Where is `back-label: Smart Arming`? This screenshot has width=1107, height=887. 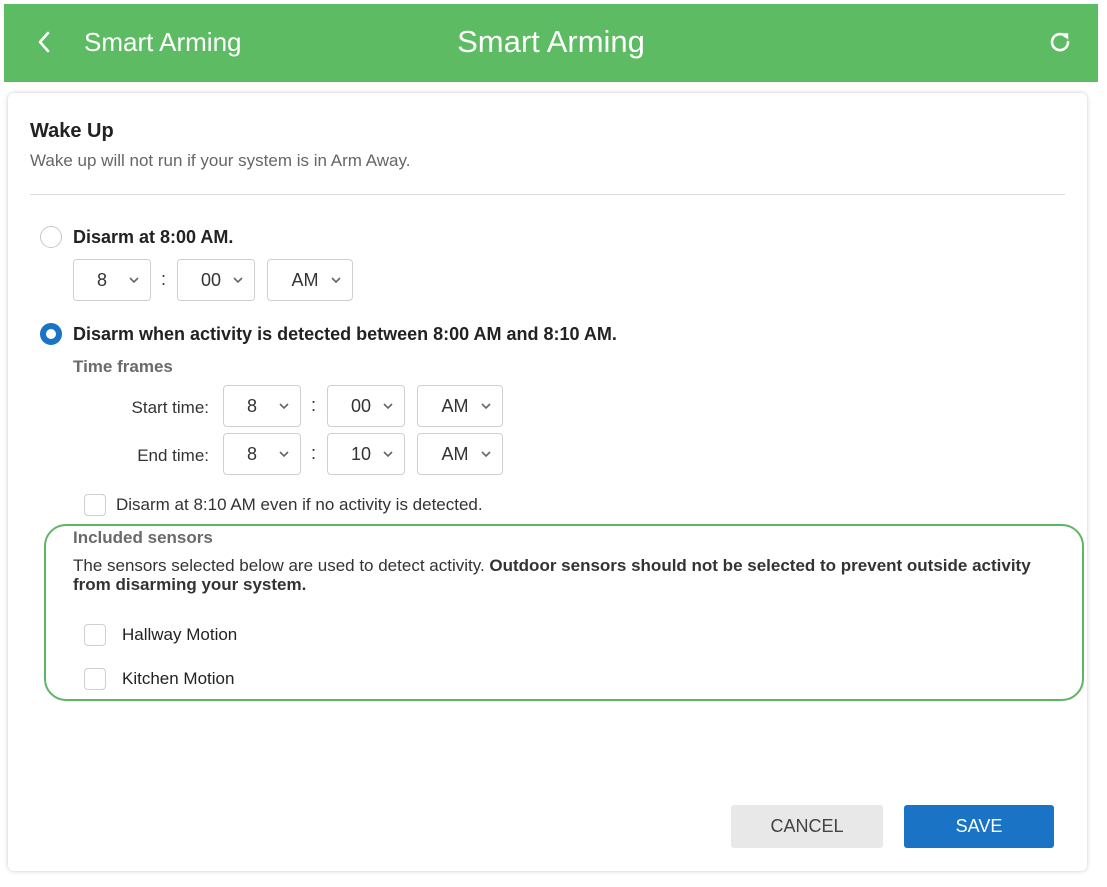 back-label: Smart Arming is located at coordinates (163, 42).